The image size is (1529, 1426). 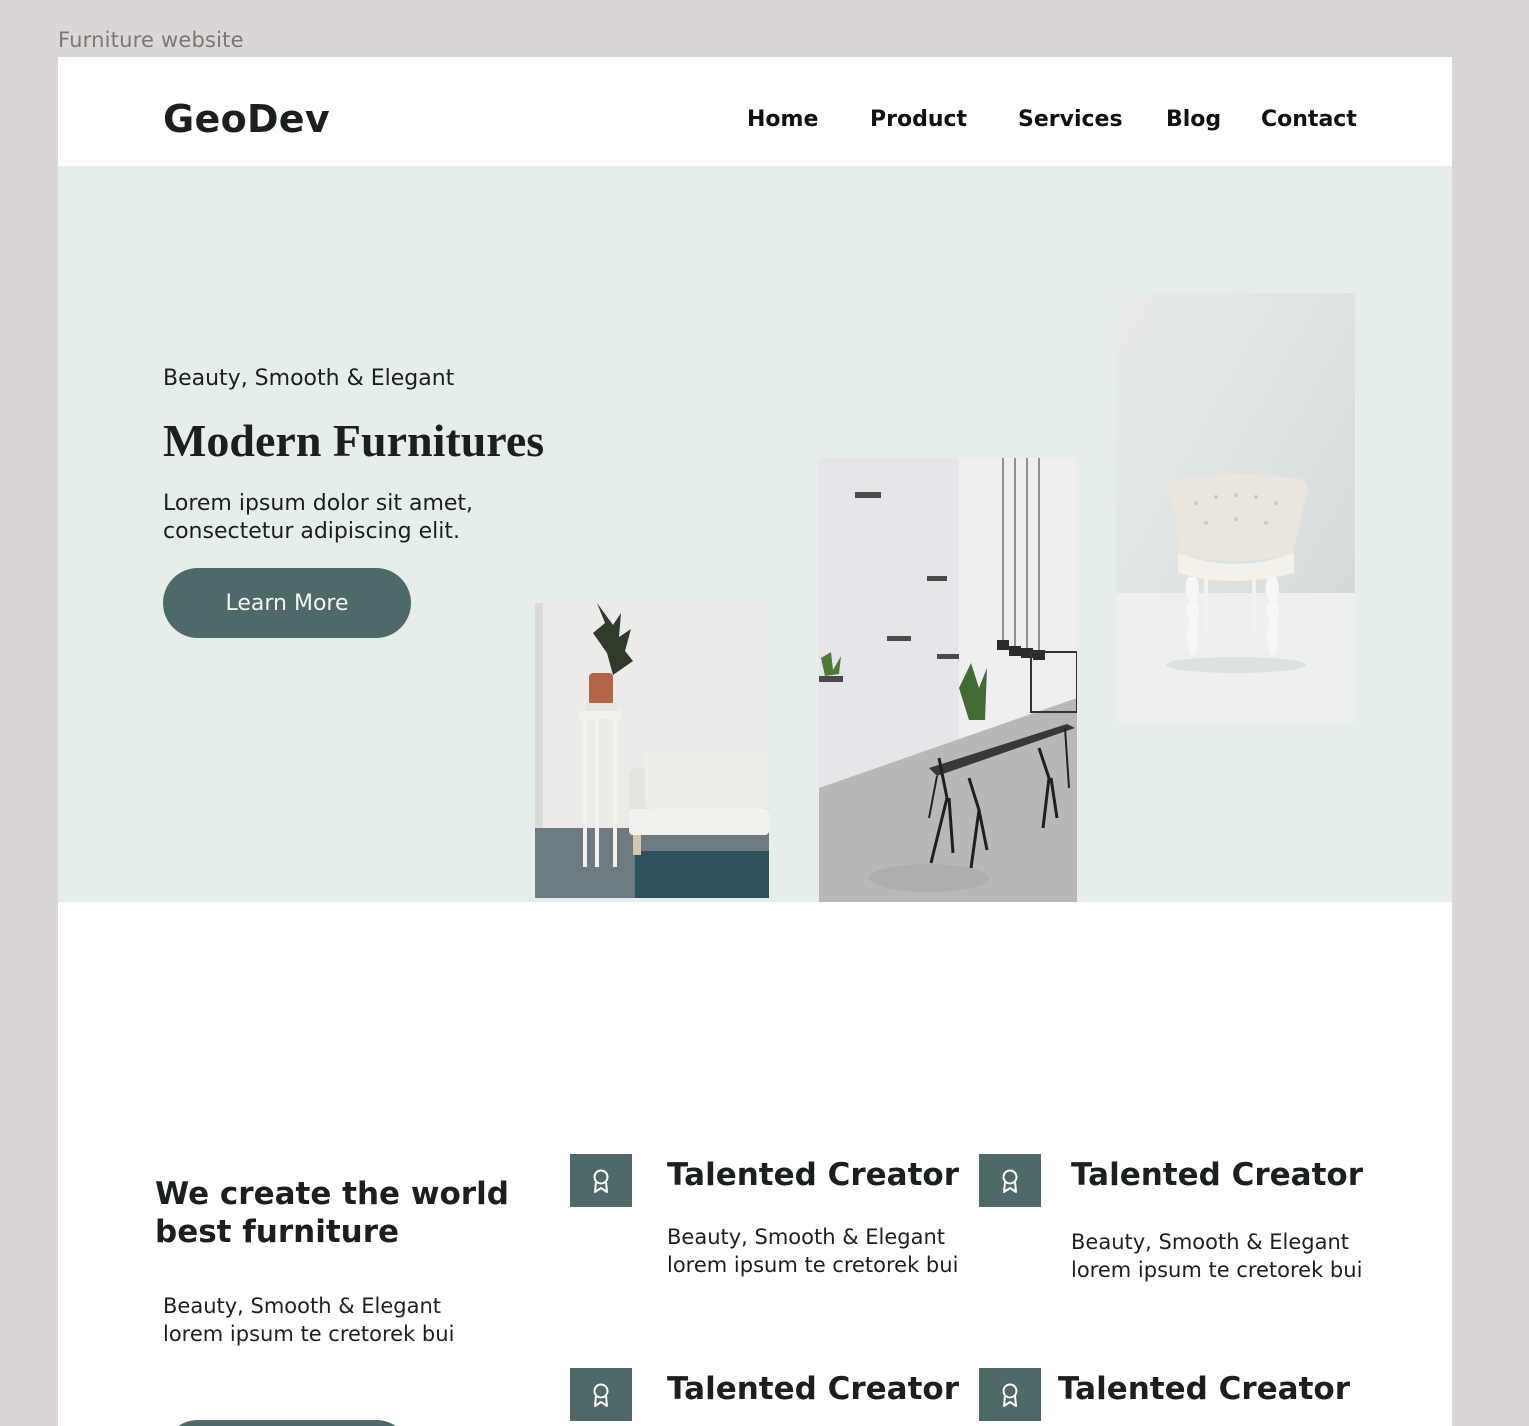 What do you see at coordinates (1070, 119) in the screenshot?
I see `nav-item-services: Services` at bounding box center [1070, 119].